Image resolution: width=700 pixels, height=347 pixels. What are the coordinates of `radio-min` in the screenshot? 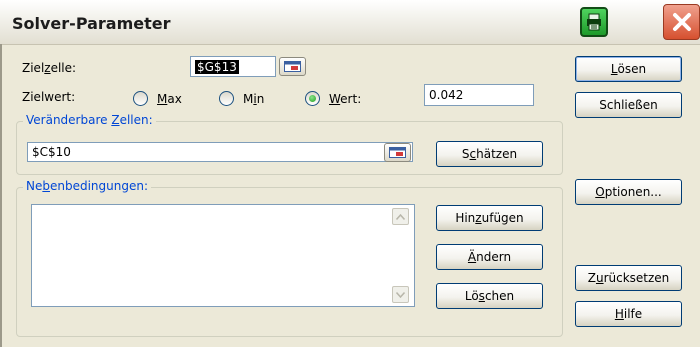 It's located at (226, 98).